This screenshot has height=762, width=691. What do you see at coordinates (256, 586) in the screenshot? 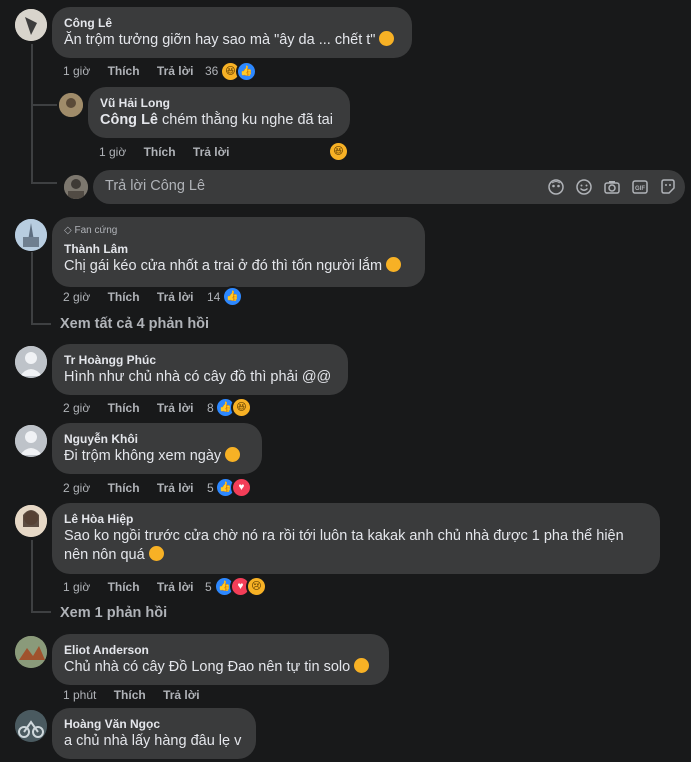
I see `sad-reaction-icon: 😢` at bounding box center [256, 586].